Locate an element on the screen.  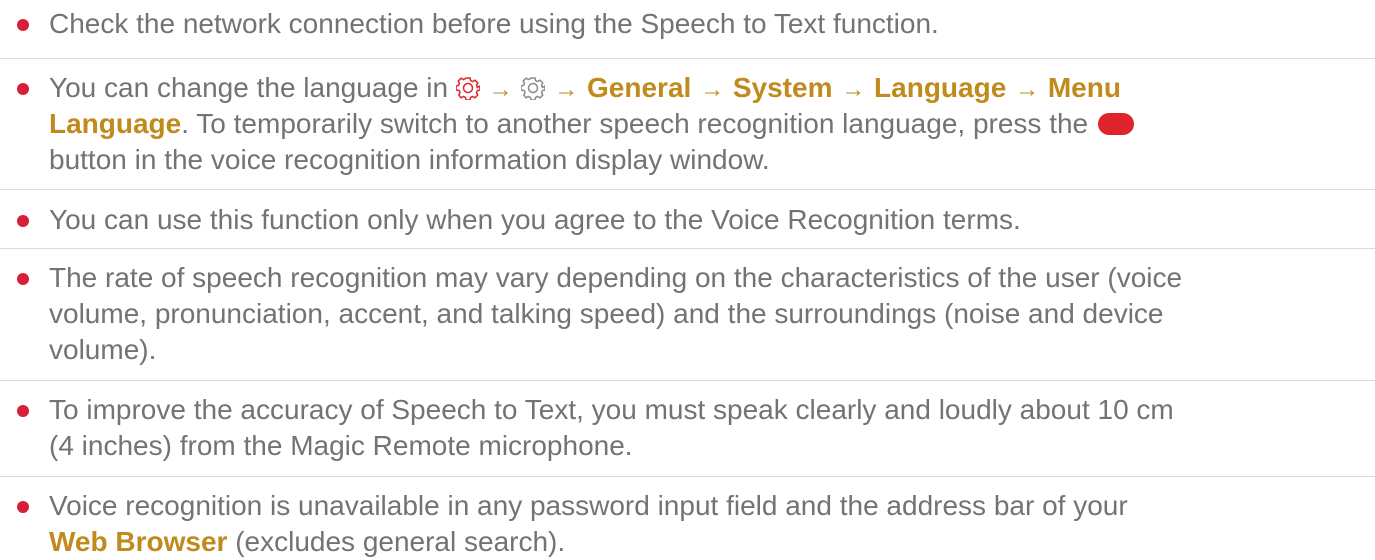
note-text: You can change the language in is located at coordinates (249, 87).